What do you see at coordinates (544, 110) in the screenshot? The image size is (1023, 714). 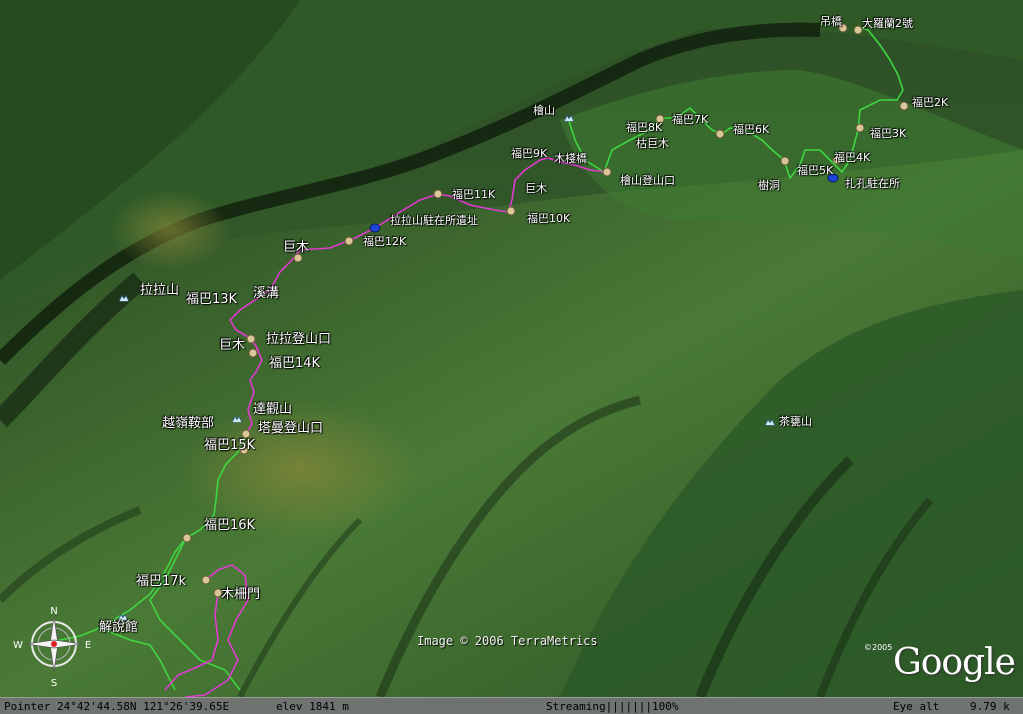 I see `label-huishan: 檜山` at bounding box center [544, 110].